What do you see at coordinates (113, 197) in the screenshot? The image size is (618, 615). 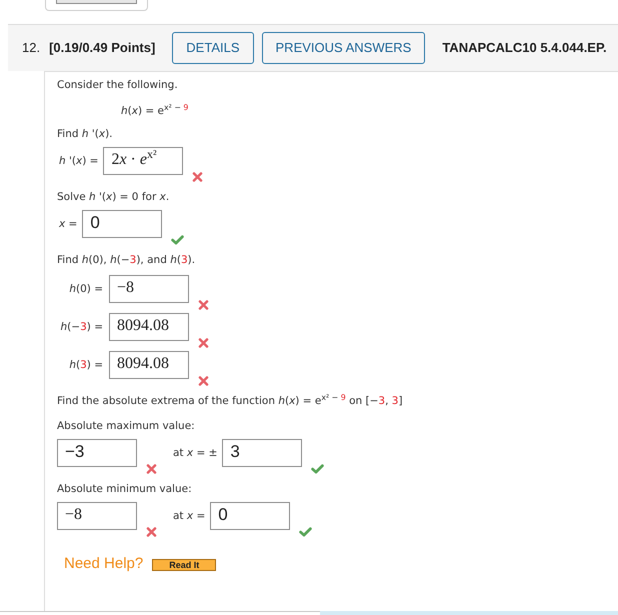 I see `instruction-text: Solve h '(x) = 0 for x.` at bounding box center [113, 197].